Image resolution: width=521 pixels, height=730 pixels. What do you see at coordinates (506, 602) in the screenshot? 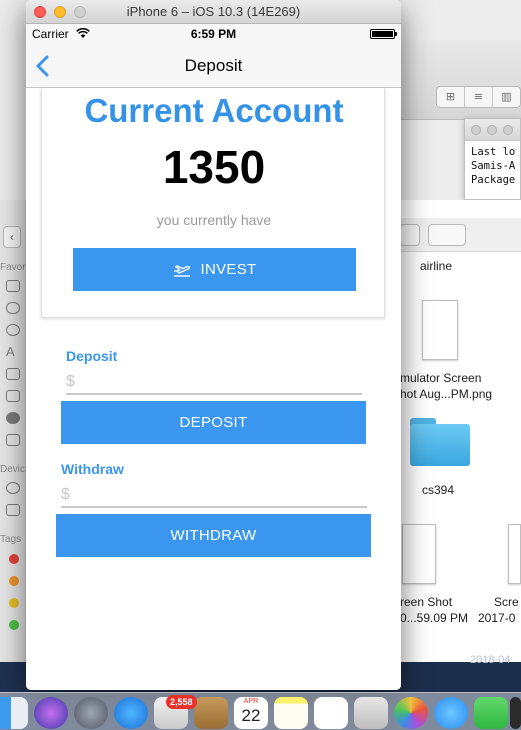
I see `file-label: Scre` at bounding box center [506, 602].